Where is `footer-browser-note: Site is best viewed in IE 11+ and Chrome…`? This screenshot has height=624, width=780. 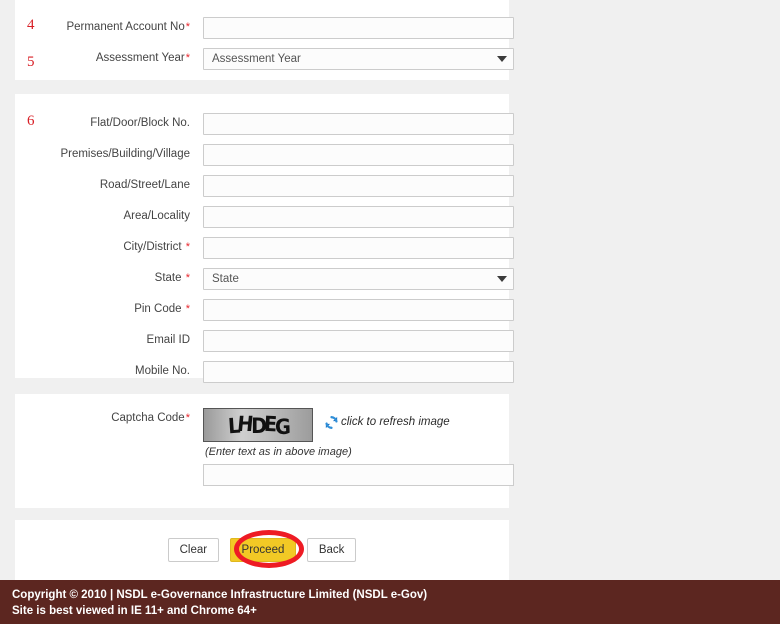 footer-browser-note: Site is best viewed in IE 11+ and Chrome… is located at coordinates (134, 611).